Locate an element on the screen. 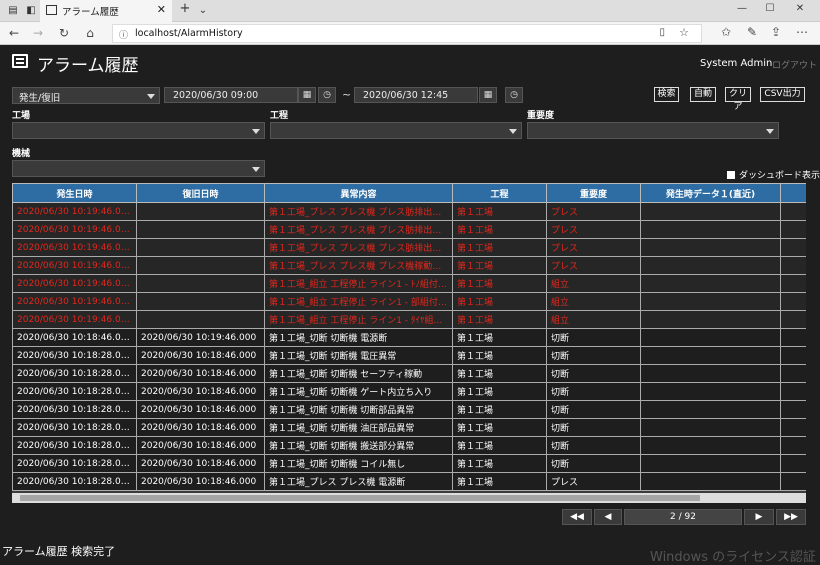  next-page-button: ▶ is located at coordinates (759, 517).